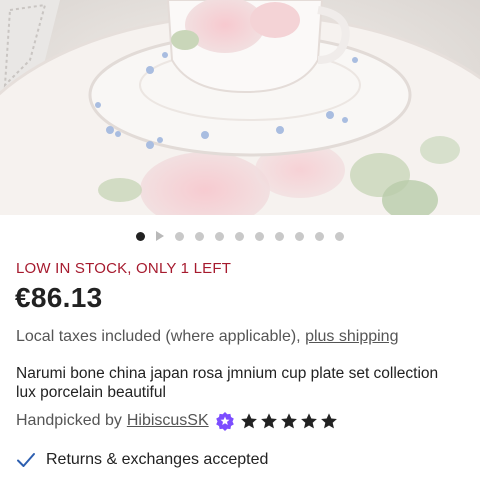 The height and width of the screenshot is (480, 480). Describe the element at coordinates (160, 236) in the screenshot. I see `video-play-icon` at that location.